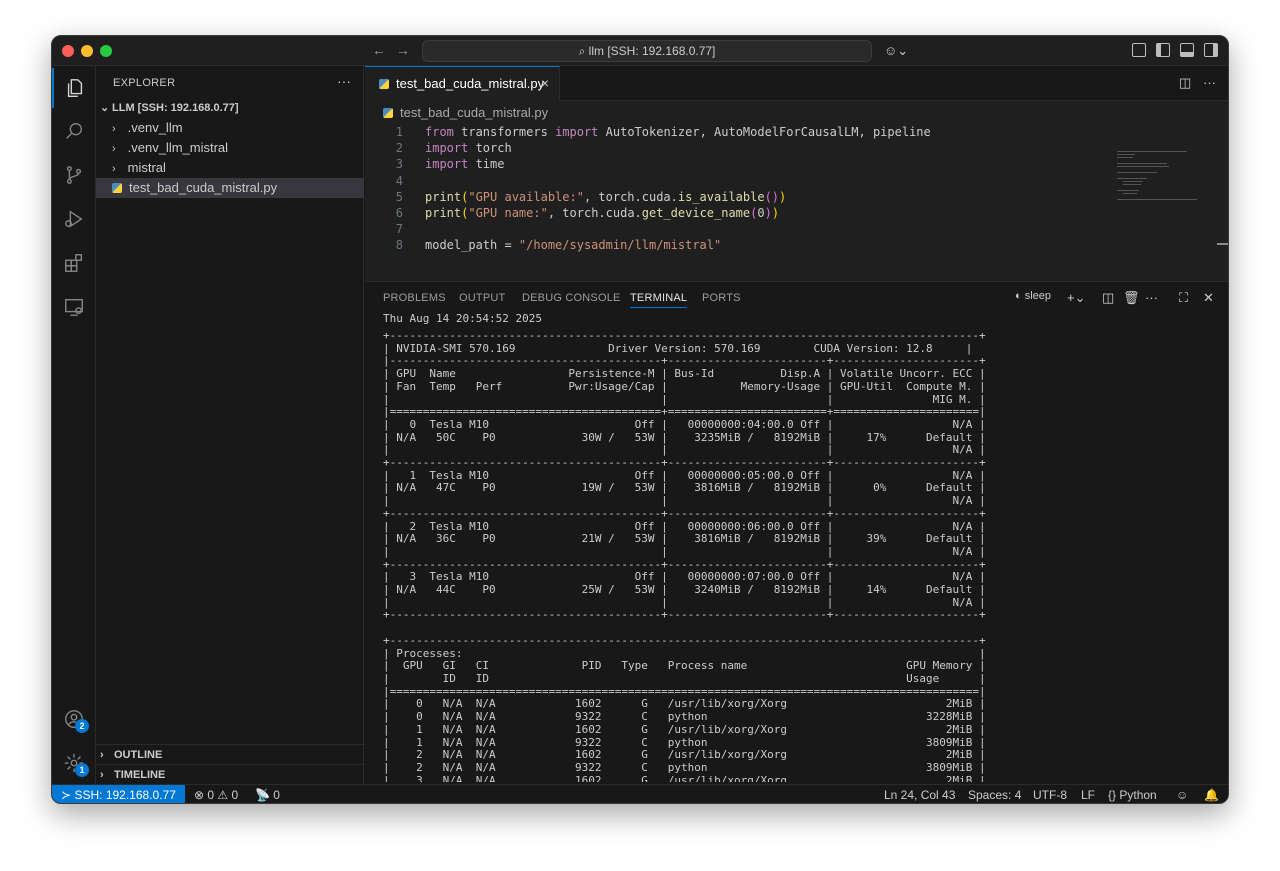 The image size is (1280, 871). Describe the element at coordinates (118, 794) in the screenshot. I see `remote-indicator: ≻ SSH: 192.168.0.77` at that location.